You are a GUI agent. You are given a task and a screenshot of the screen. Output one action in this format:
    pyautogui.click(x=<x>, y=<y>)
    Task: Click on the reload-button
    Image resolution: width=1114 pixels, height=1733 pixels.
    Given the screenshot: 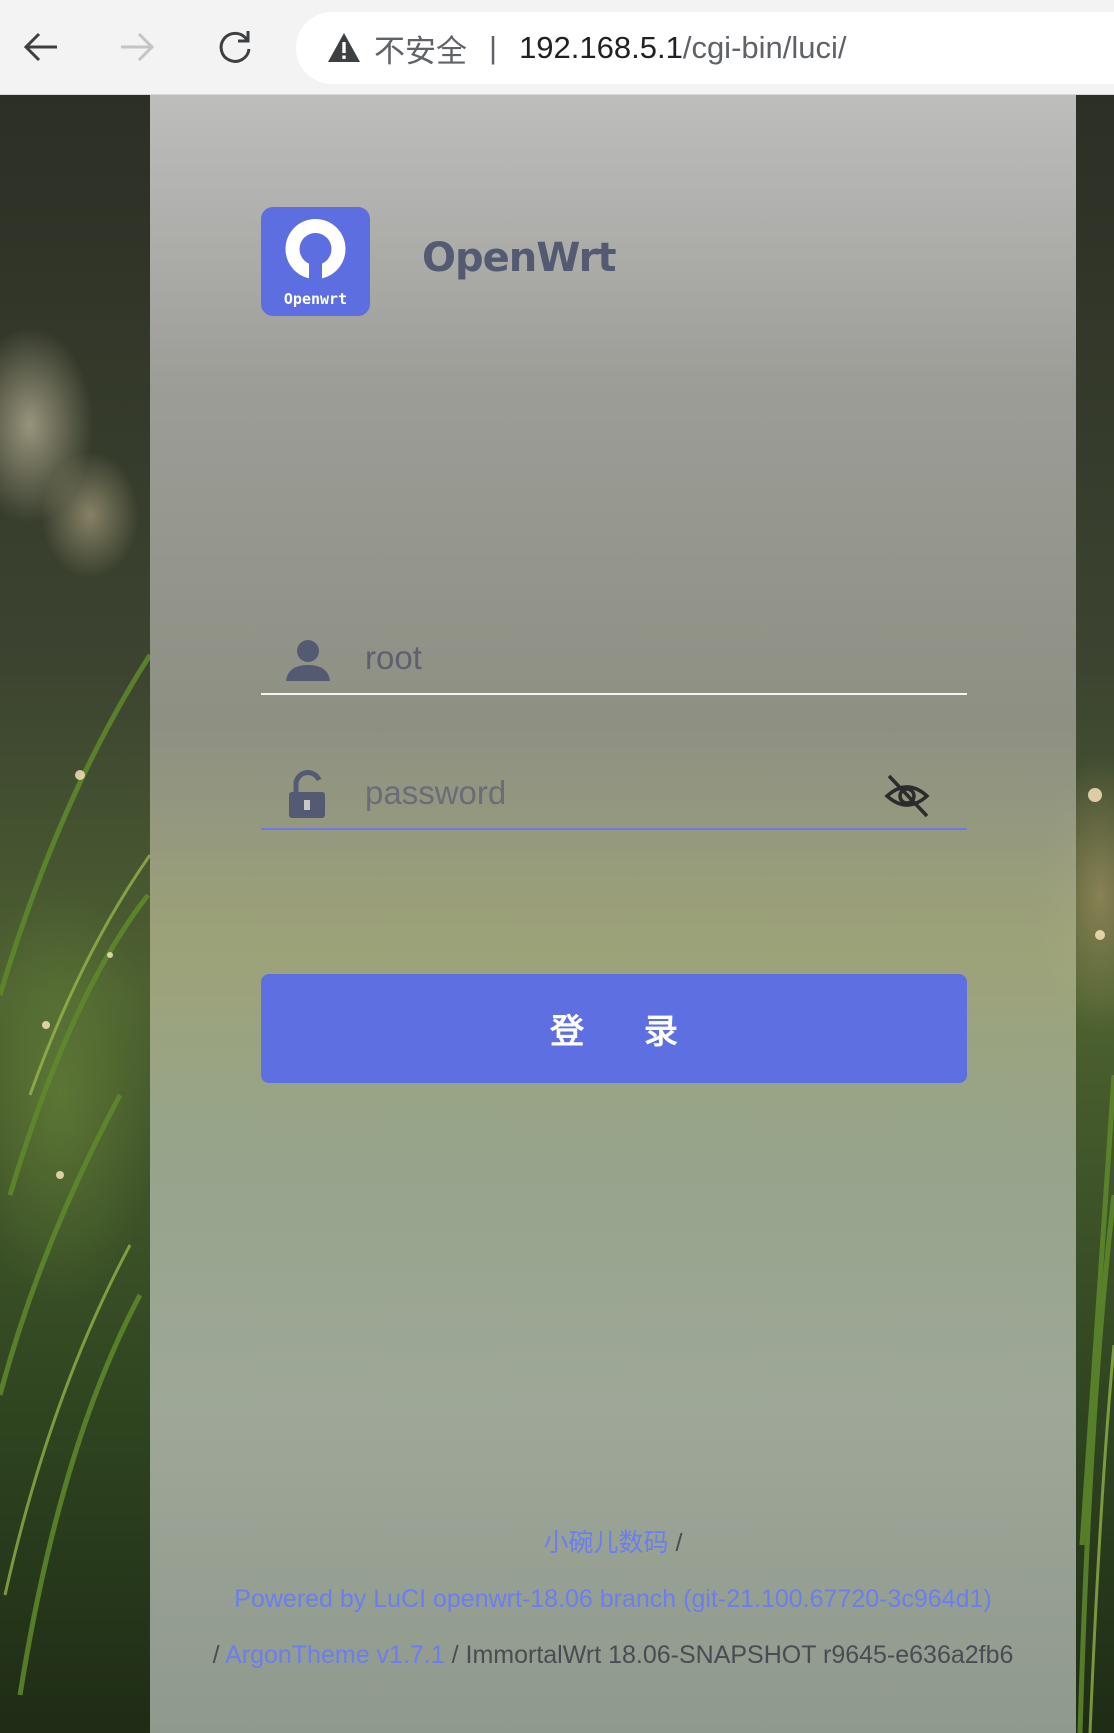 What is the action you would take?
    pyautogui.click(x=235, y=47)
    